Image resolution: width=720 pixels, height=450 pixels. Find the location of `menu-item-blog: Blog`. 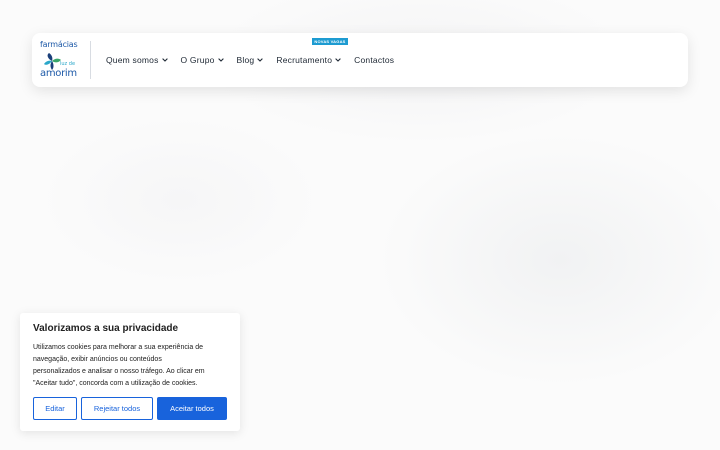

menu-item-blog: Blog is located at coordinates (250, 60).